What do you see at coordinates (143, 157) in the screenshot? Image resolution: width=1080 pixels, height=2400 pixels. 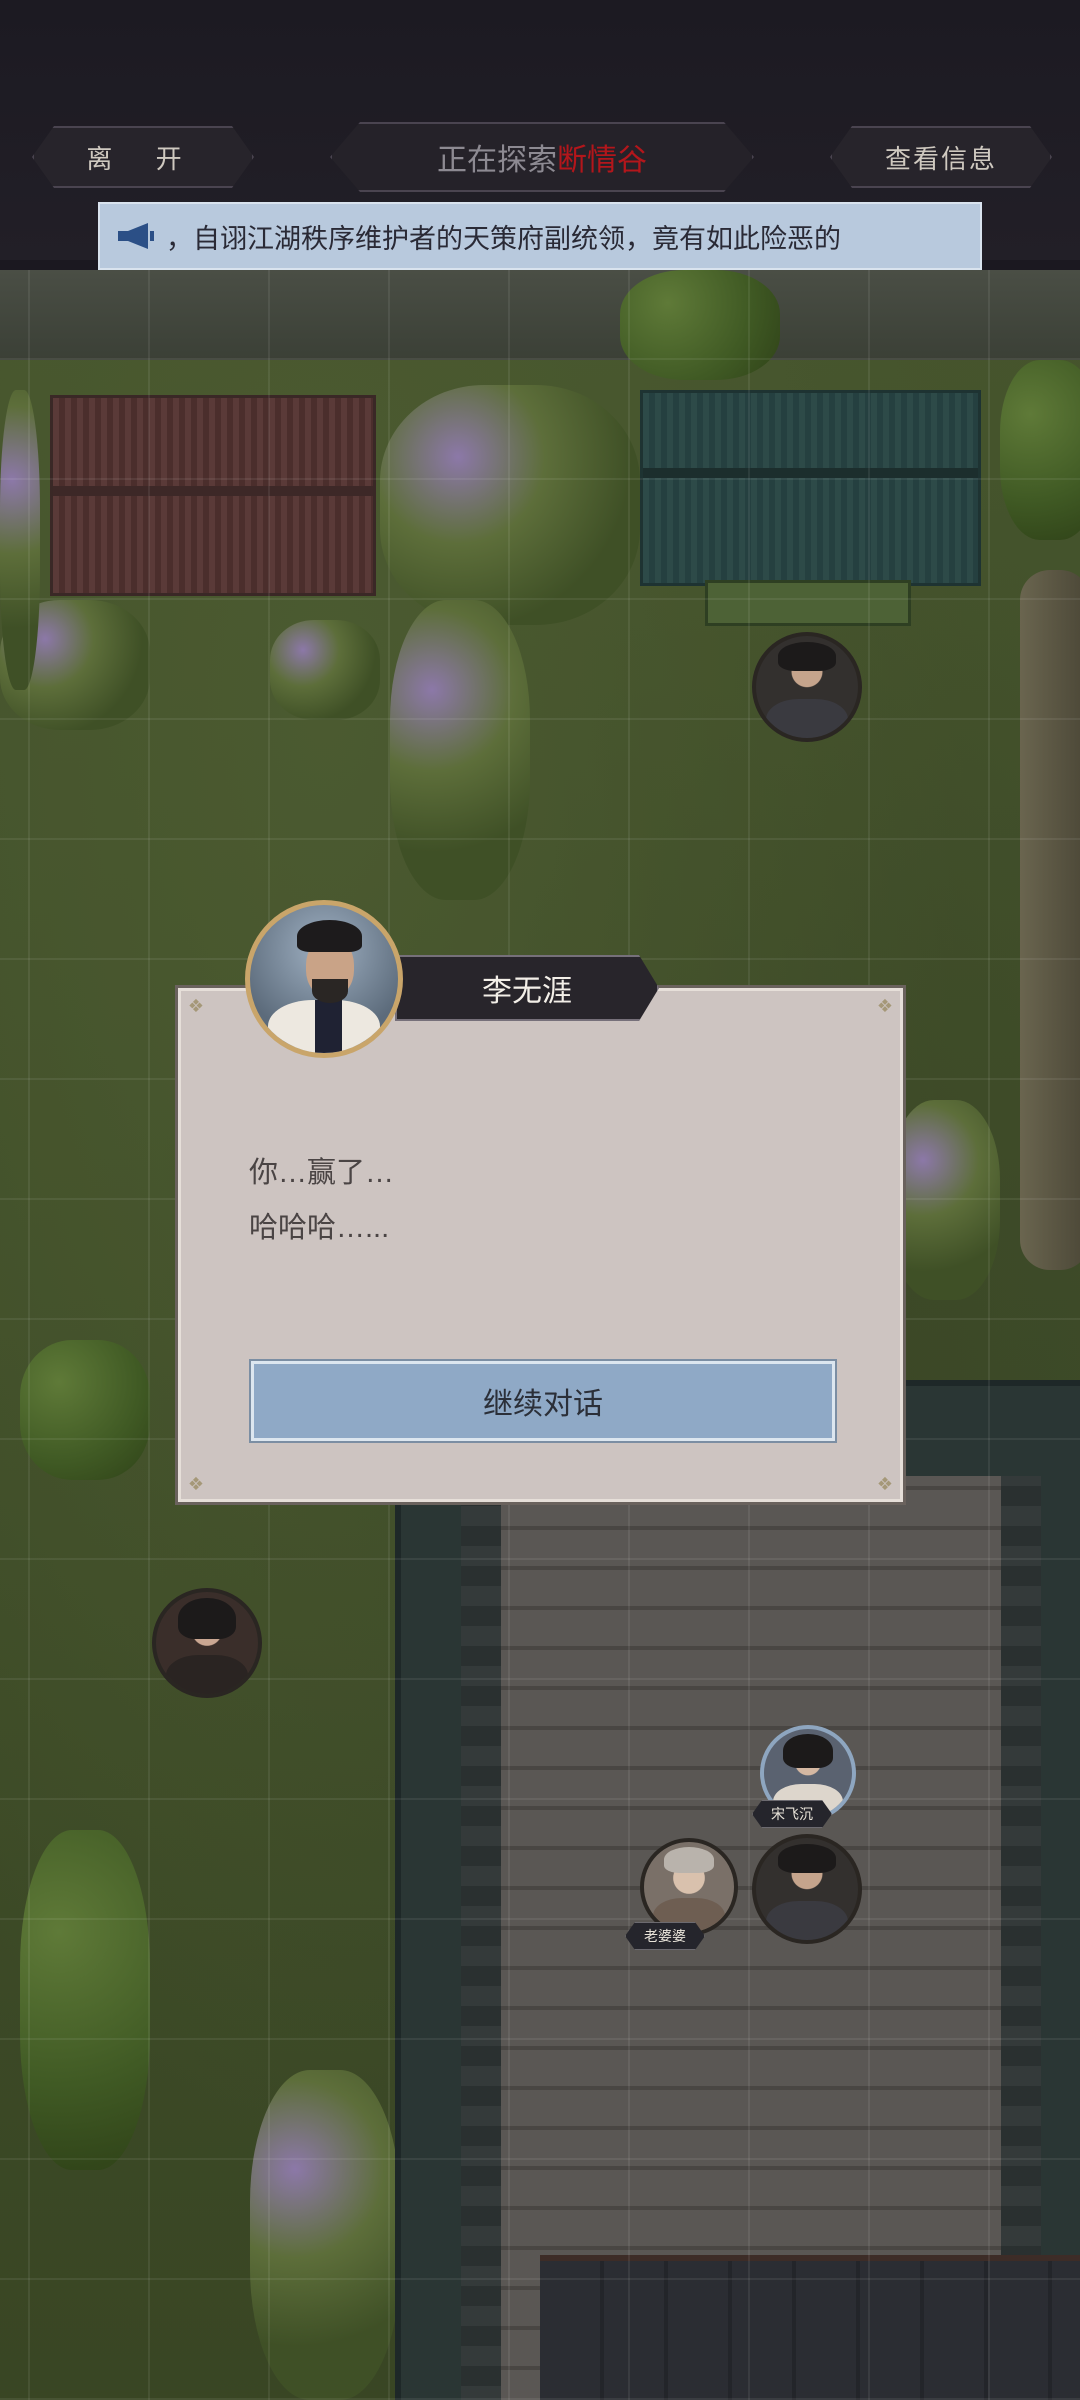 I see `leave-button: 离 开` at bounding box center [143, 157].